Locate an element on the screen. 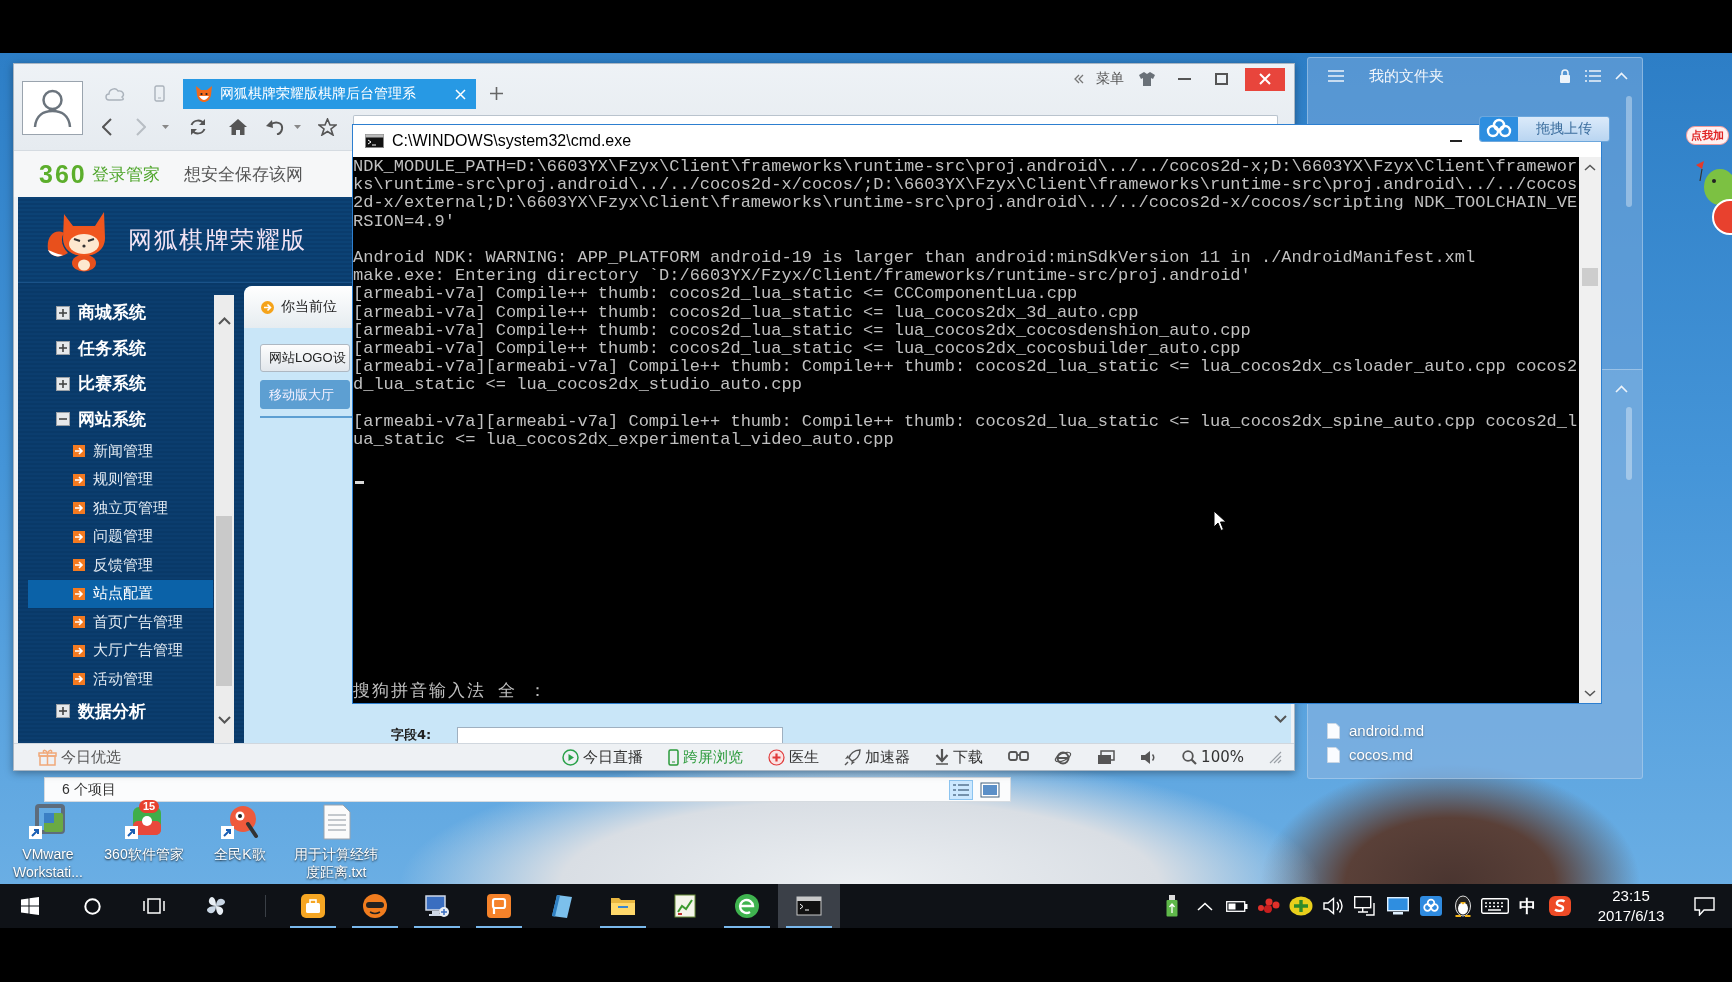 The image size is (1732, 982). lock-icon is located at coordinates (1565, 76).